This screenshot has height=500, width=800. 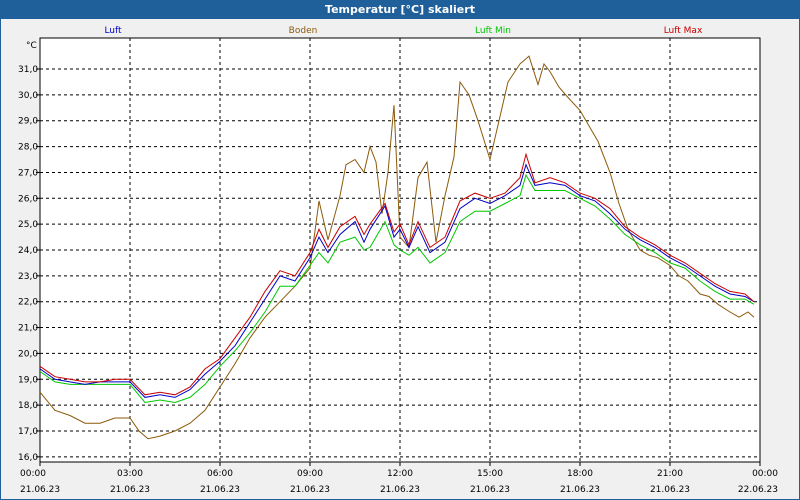 I want to click on x-tick-date: 22.06.23, so click(x=758, y=490).